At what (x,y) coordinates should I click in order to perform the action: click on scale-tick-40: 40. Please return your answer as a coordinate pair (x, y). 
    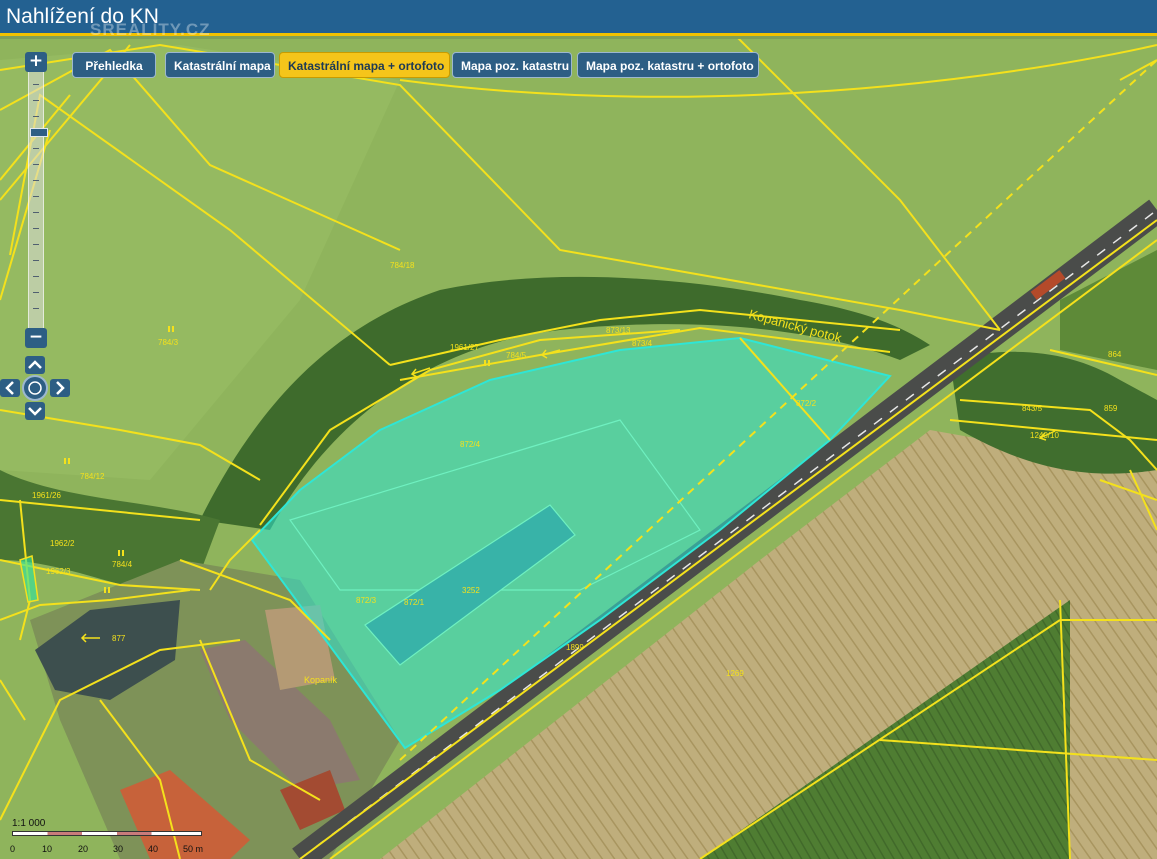
    Looking at the image, I should click on (153, 849).